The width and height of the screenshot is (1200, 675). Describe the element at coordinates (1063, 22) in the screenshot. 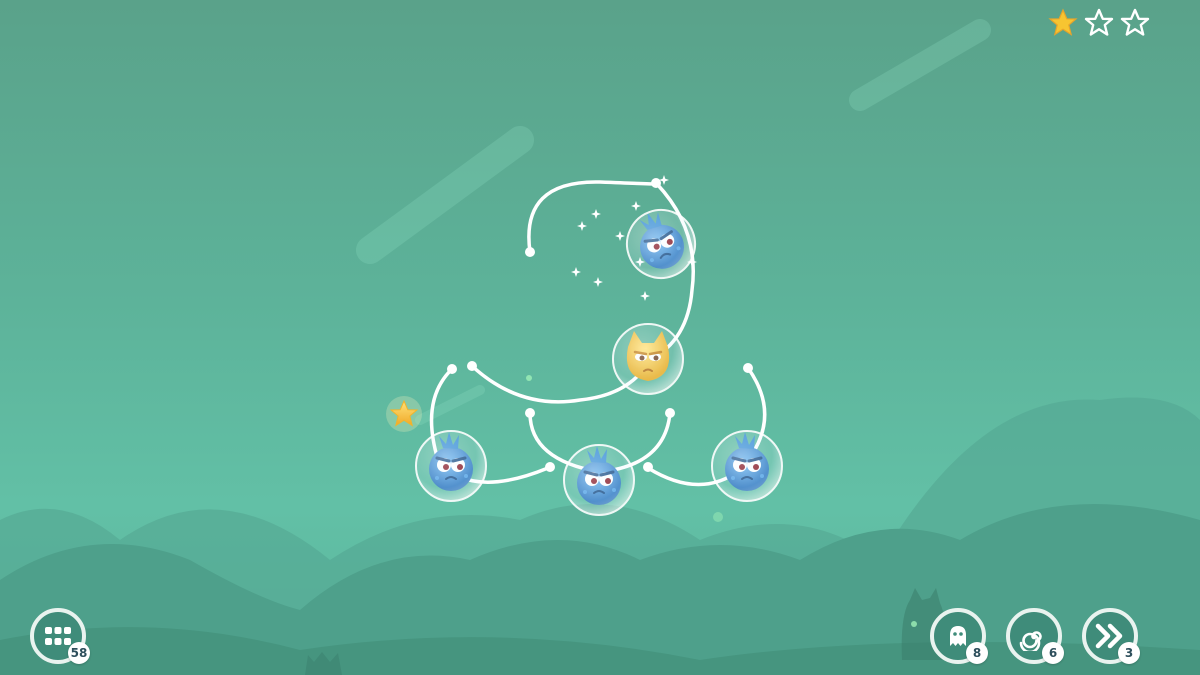

I see `star-filled-icon` at that location.